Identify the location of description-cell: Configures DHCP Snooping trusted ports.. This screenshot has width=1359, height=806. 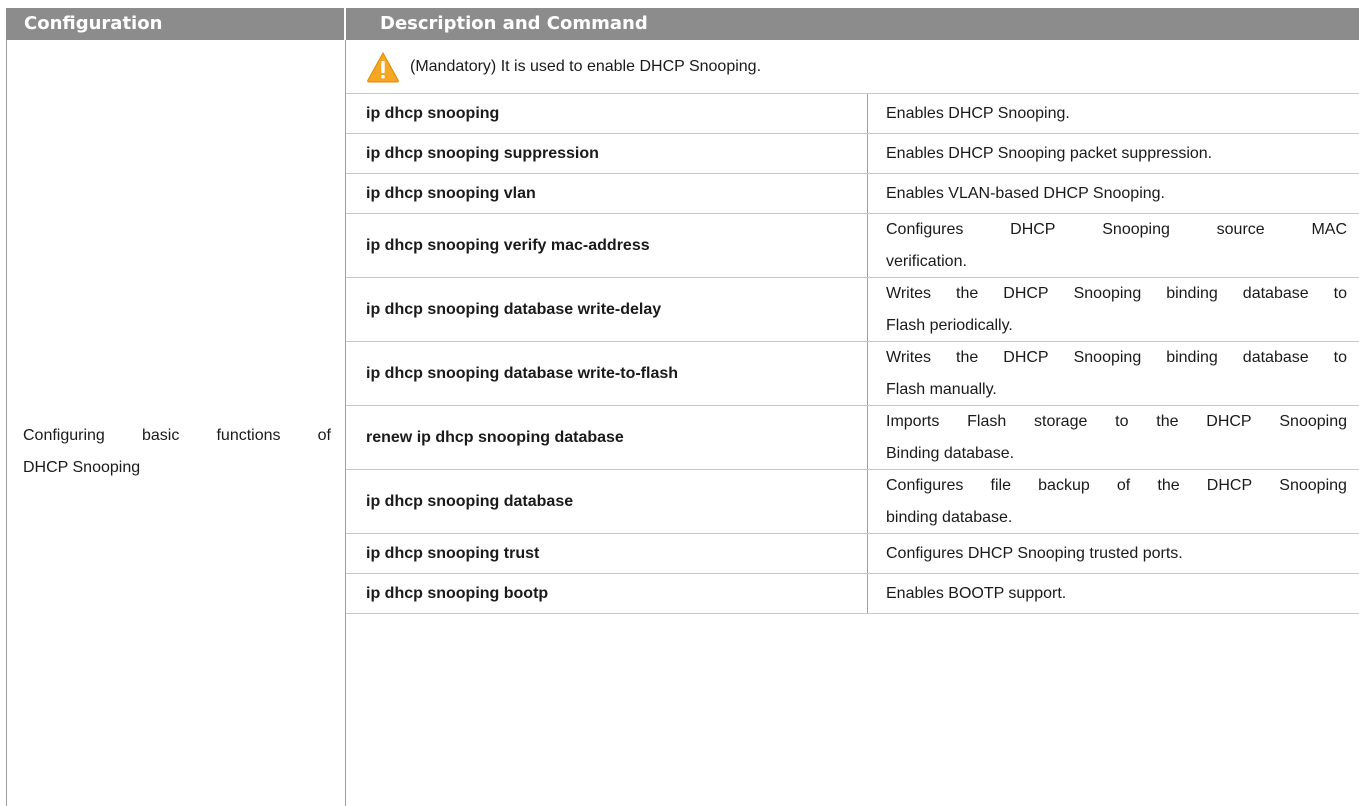
(1113, 553).